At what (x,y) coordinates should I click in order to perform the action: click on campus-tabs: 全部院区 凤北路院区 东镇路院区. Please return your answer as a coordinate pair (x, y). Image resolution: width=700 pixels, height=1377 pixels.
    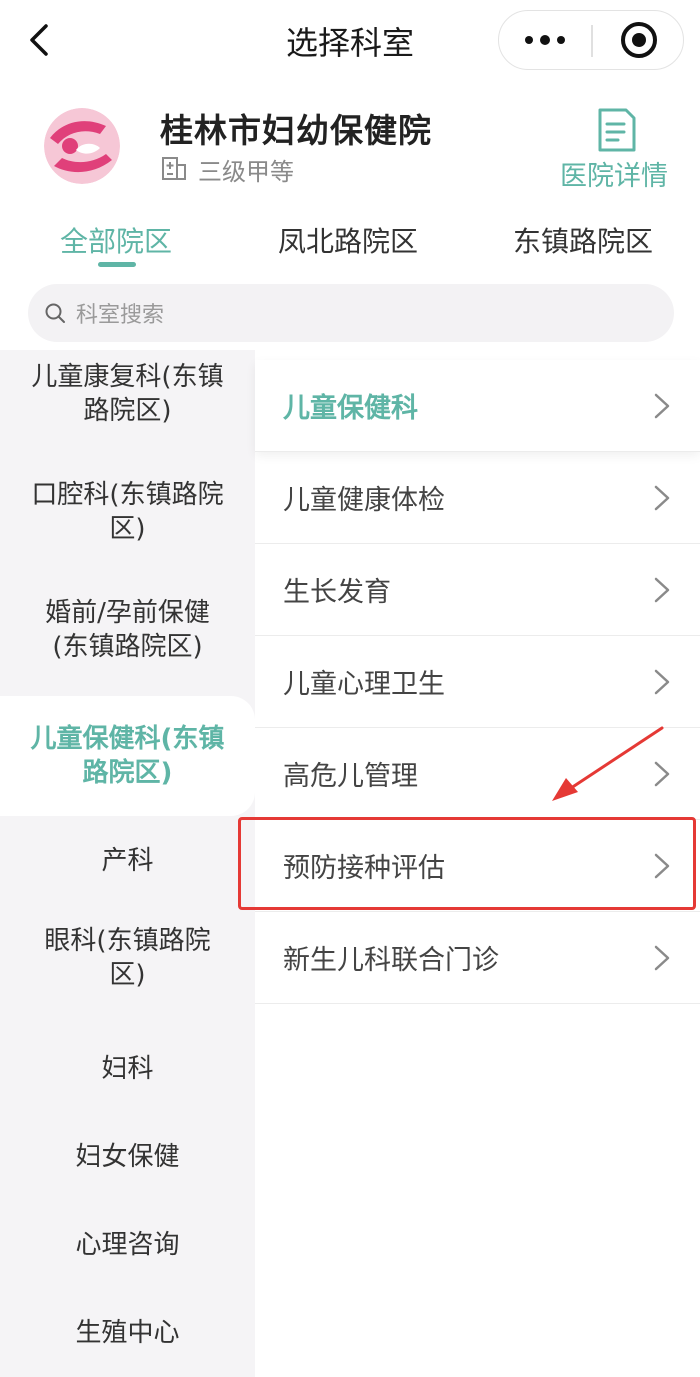
    Looking at the image, I should click on (350, 243).